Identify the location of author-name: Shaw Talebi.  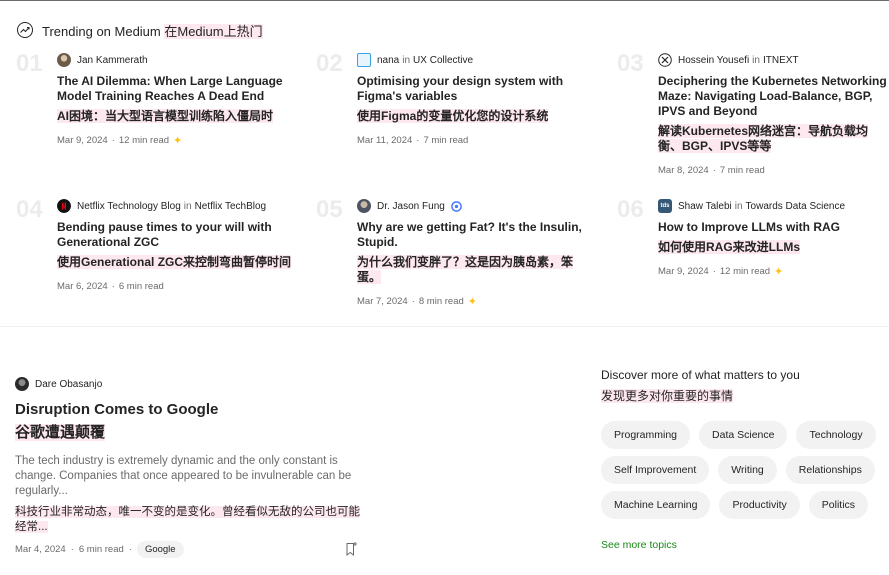
(705, 206).